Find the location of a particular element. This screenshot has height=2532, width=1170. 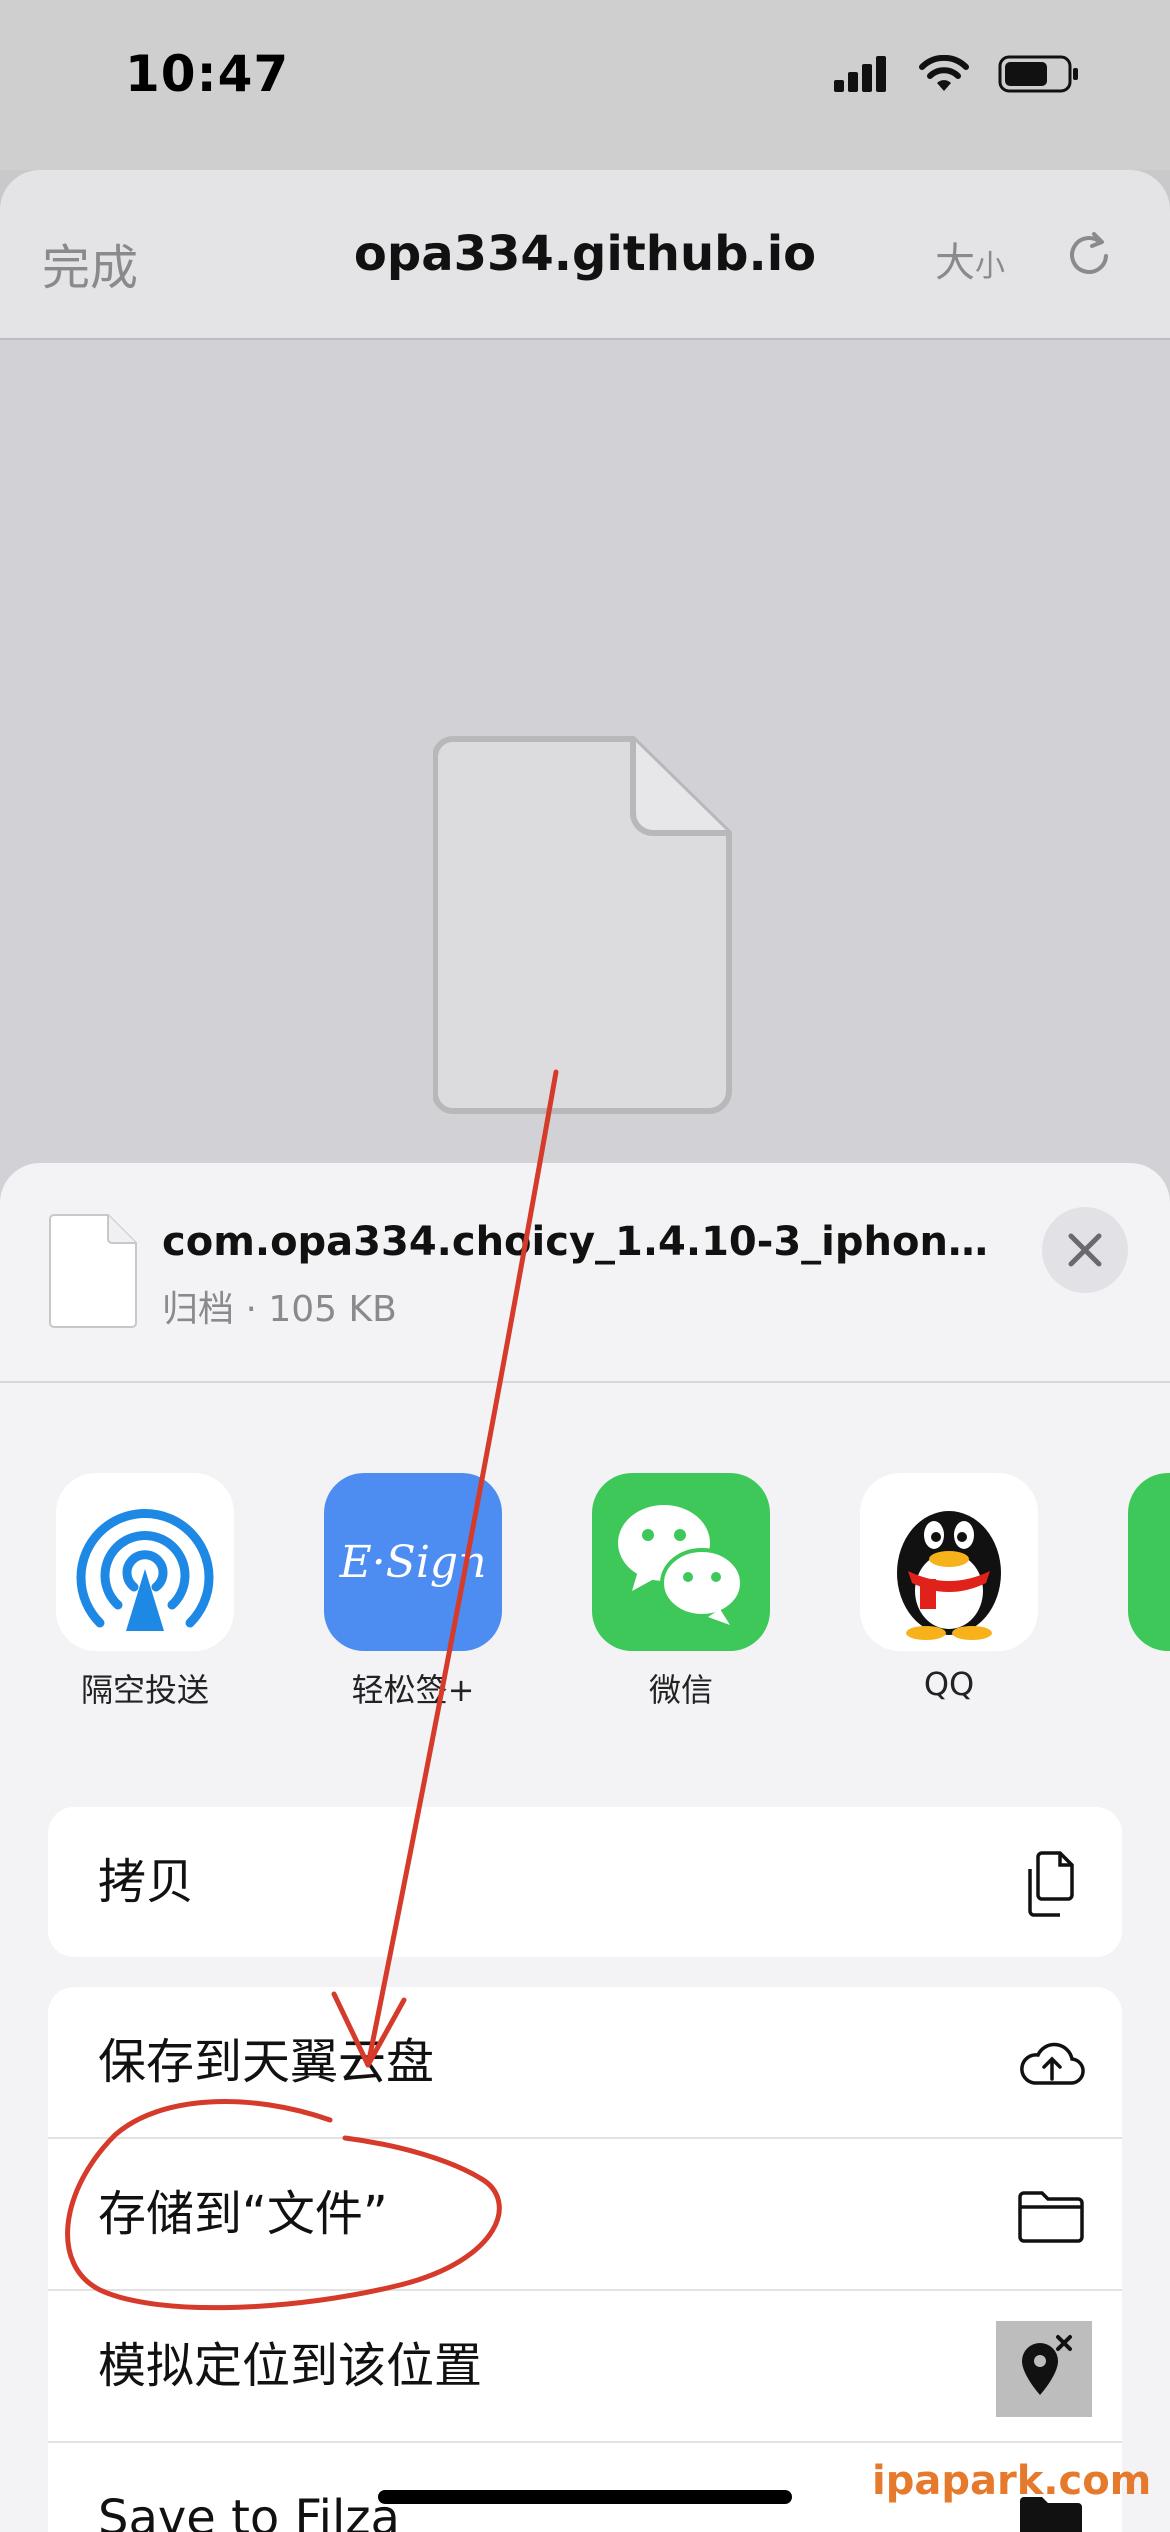

partial-app-icon is located at coordinates (1149, 1562).